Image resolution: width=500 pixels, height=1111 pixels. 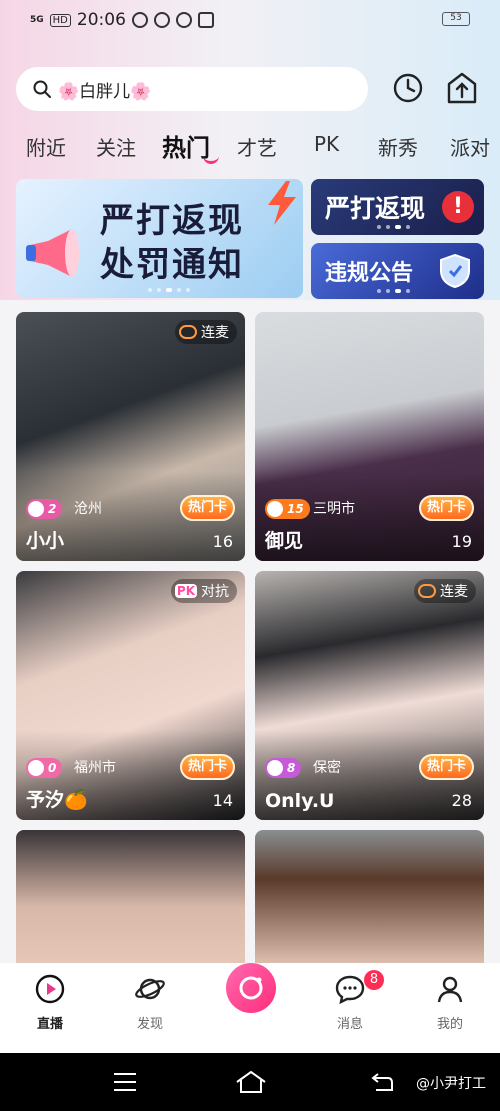 What do you see at coordinates (50, 989) in the screenshot?
I see `live-icon` at bounding box center [50, 989].